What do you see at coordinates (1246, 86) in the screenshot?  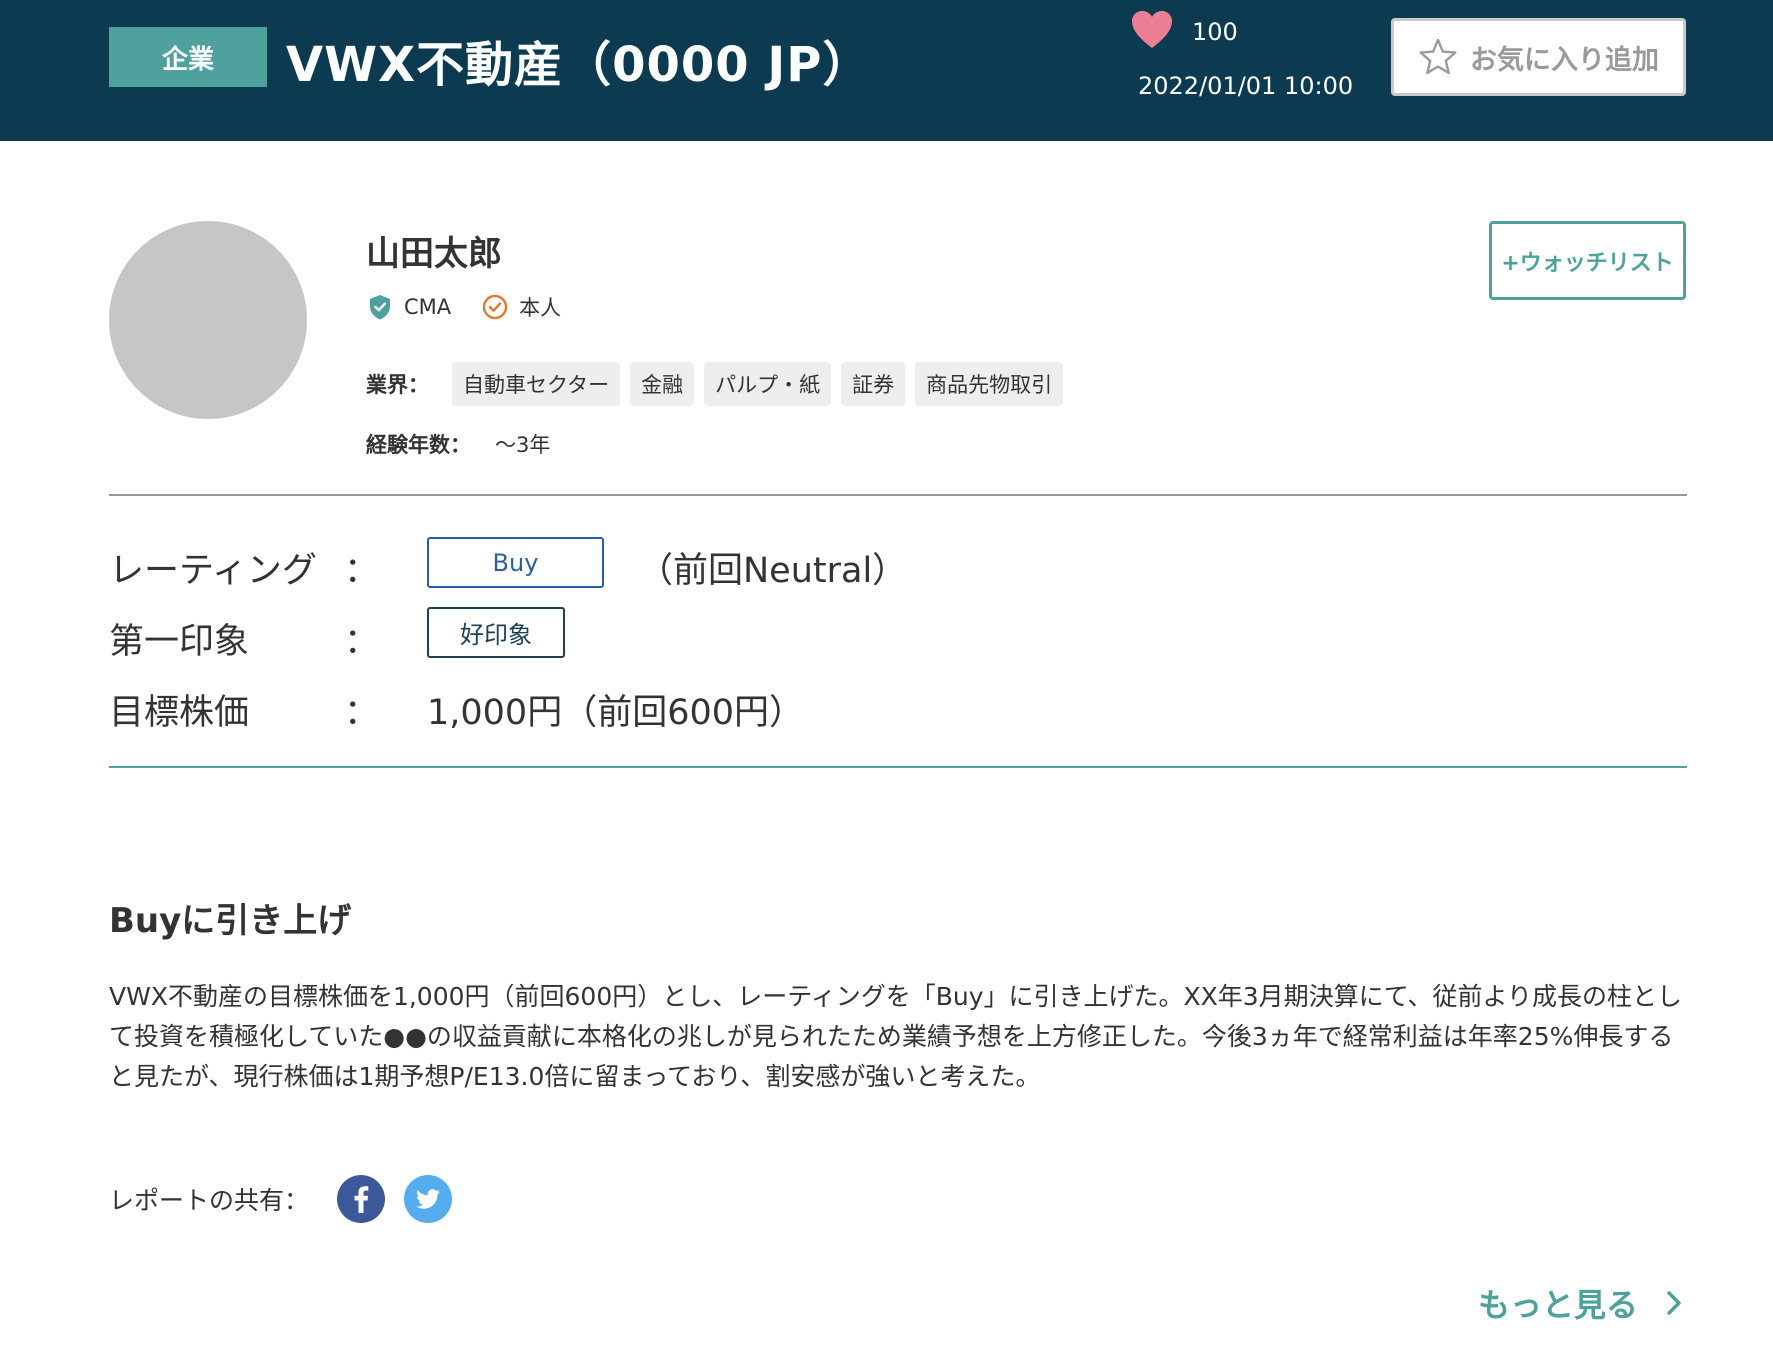 I see `published-date: 2022/01/01 10:00` at bounding box center [1246, 86].